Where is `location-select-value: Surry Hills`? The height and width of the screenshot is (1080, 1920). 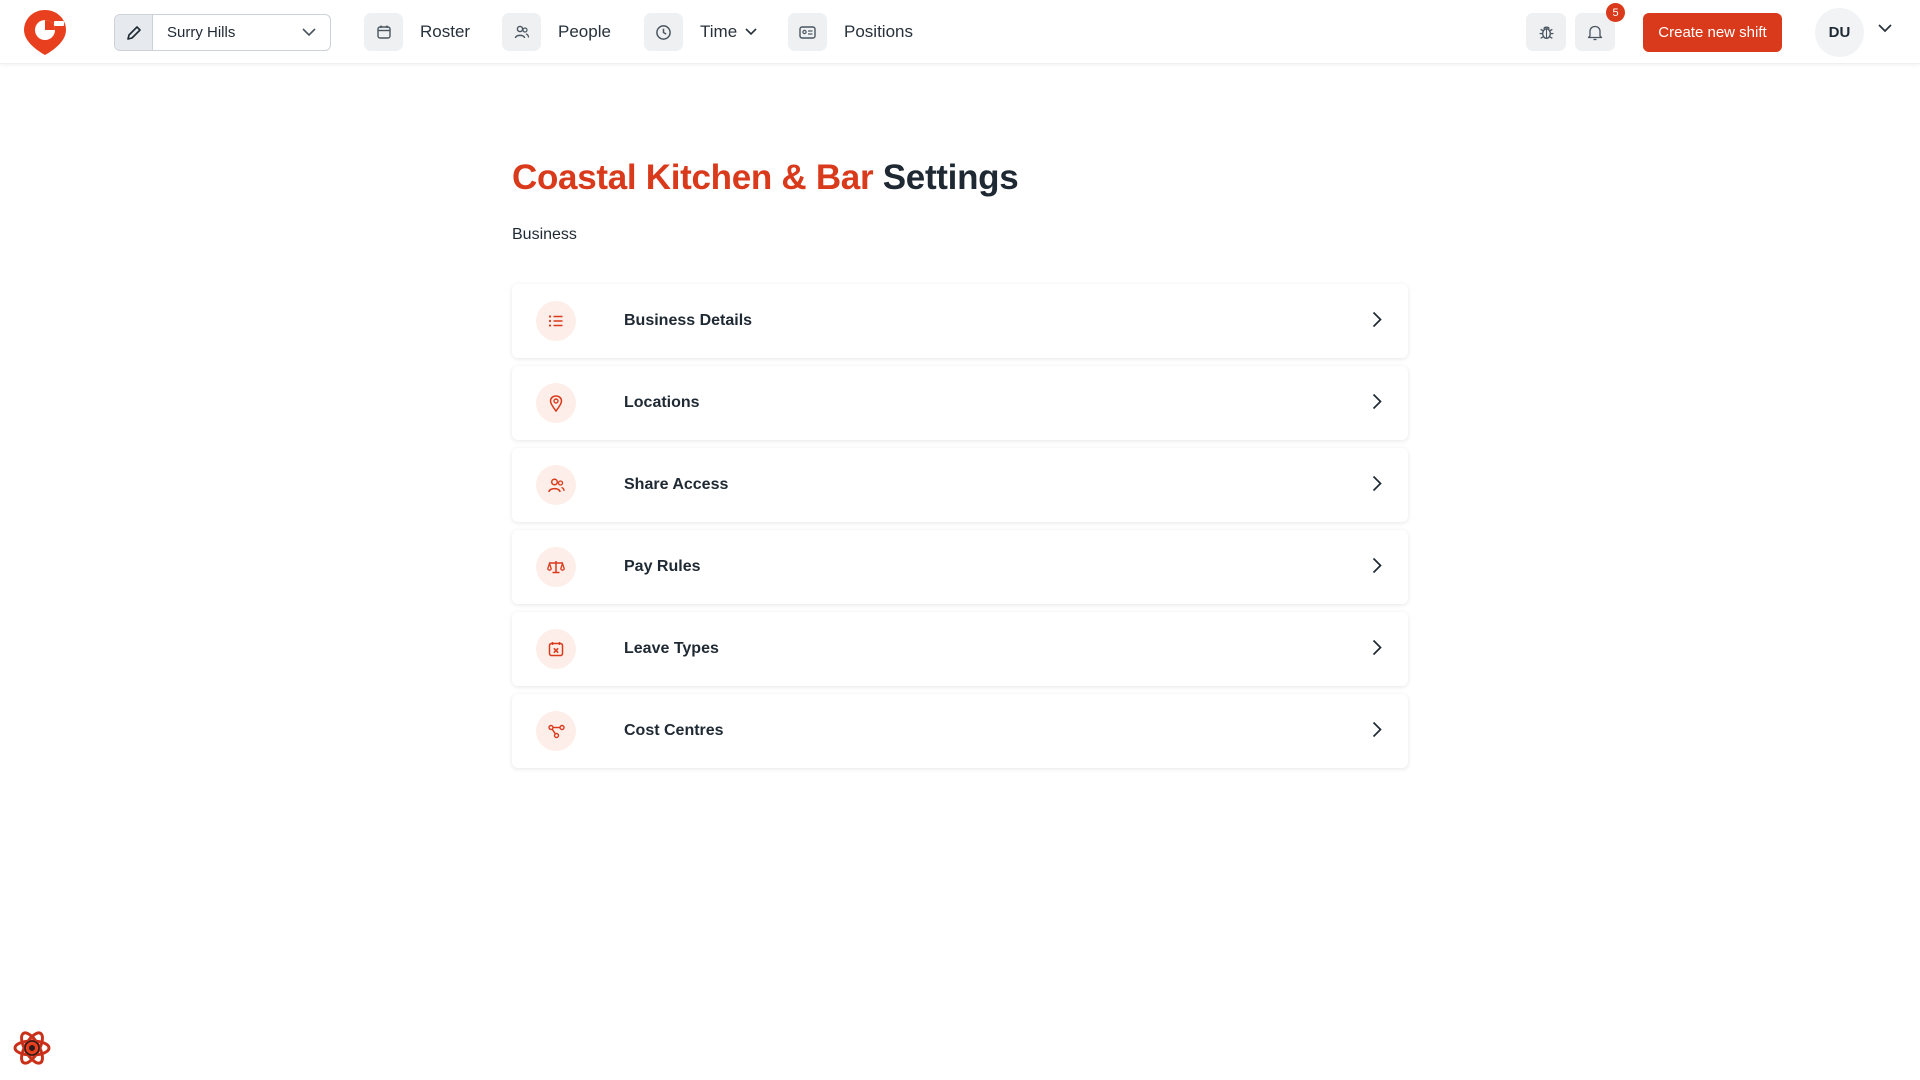 location-select-value: Surry Hills is located at coordinates (201, 32).